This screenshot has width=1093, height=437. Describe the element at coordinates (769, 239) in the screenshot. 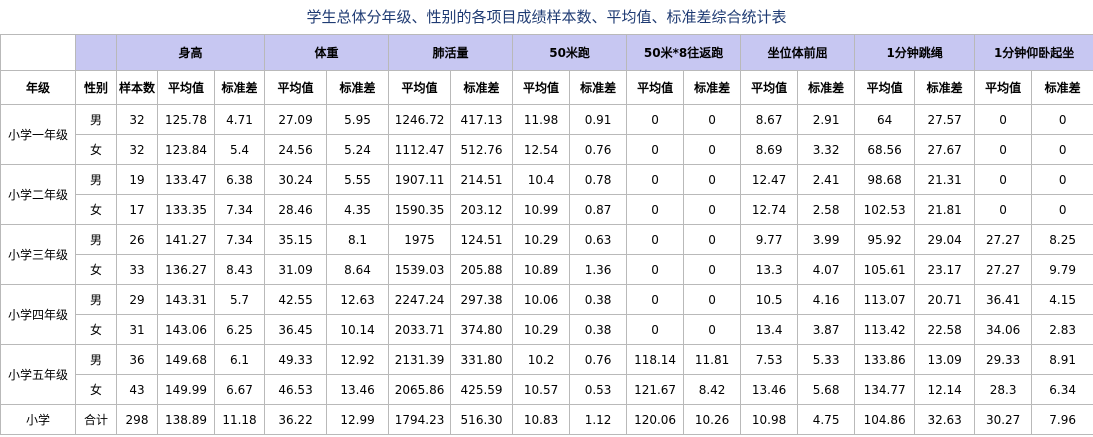

I see `value-cell: 9.77` at that location.